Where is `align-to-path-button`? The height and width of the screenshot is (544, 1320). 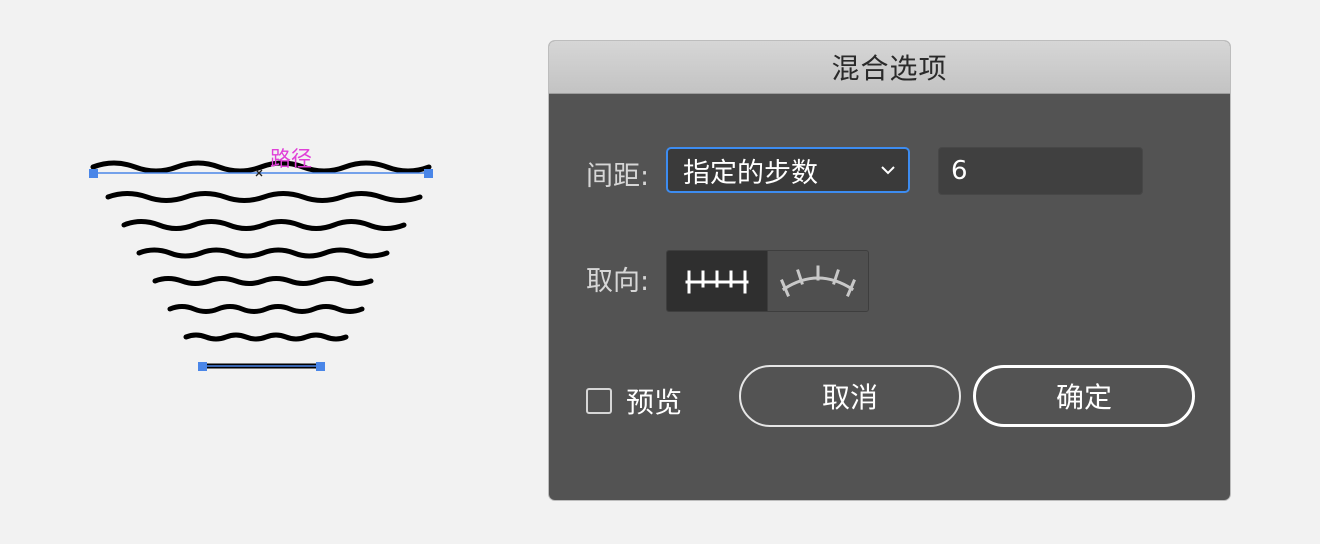 align-to-path-button is located at coordinates (817, 281).